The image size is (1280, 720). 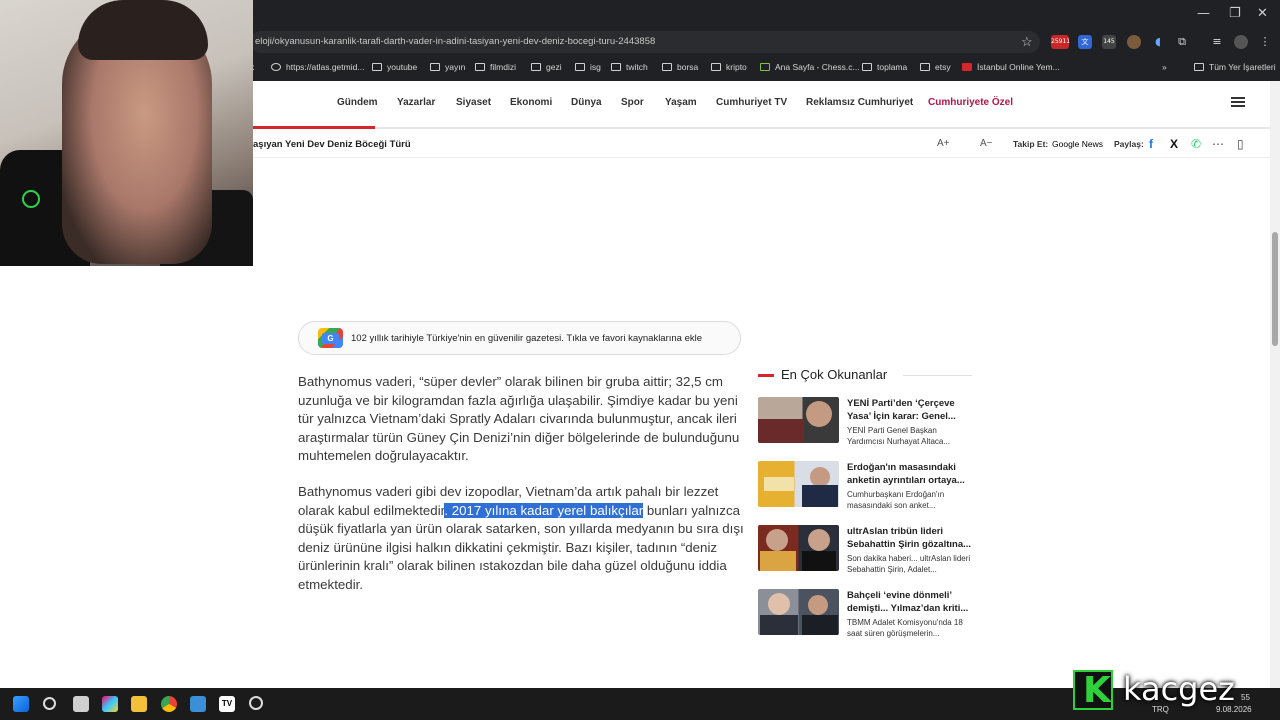 What do you see at coordinates (1182, 42) in the screenshot?
I see `extensions-puzzle-icon: ⧉` at bounding box center [1182, 42].